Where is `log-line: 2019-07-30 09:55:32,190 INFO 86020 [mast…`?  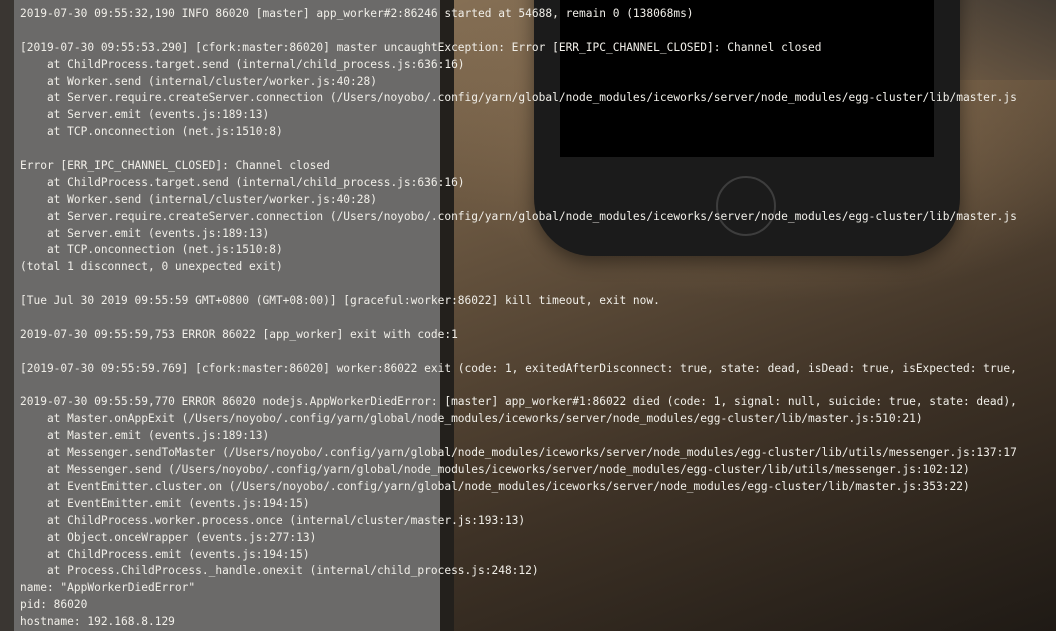
log-line: 2019-07-30 09:55:32,190 INFO 86020 [mast… is located at coordinates (357, 13).